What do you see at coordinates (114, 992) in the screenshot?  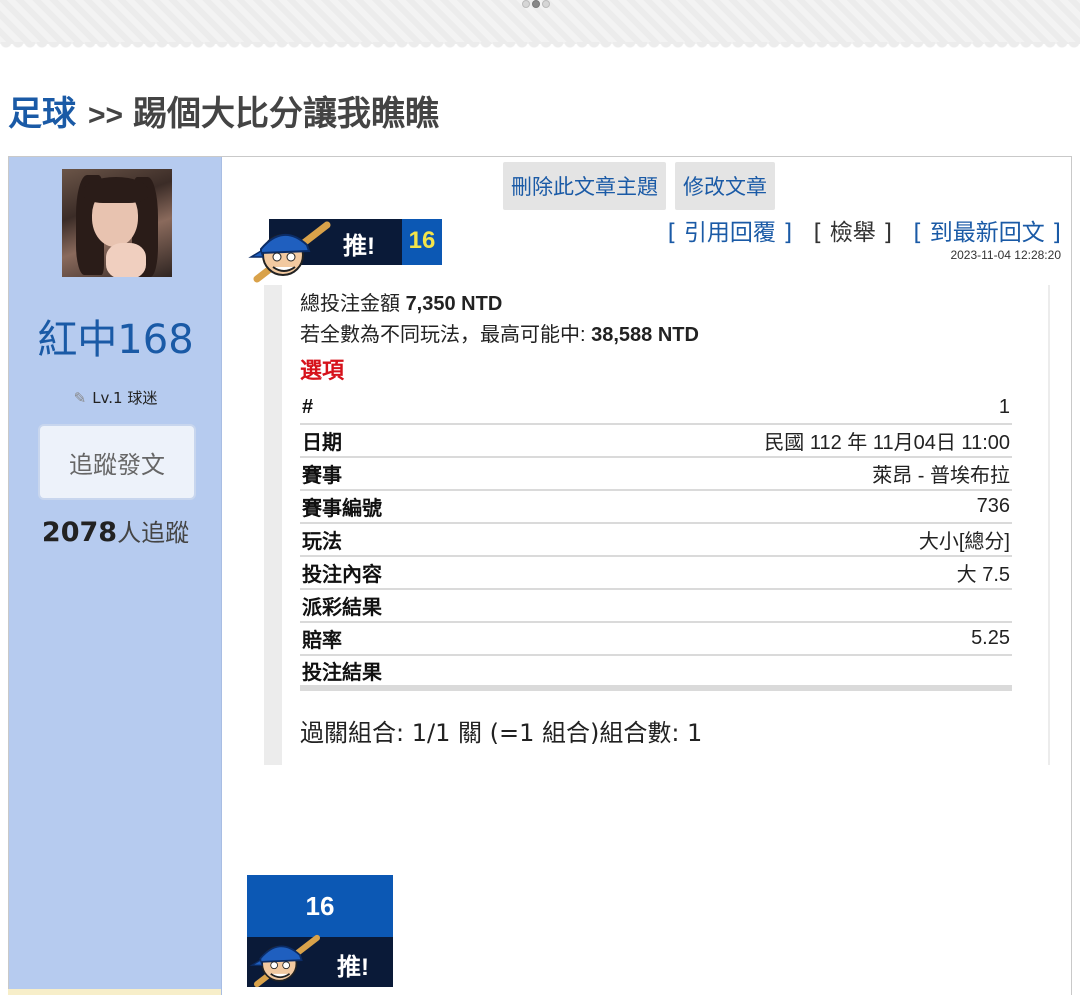 I see `footer-strip` at bounding box center [114, 992].